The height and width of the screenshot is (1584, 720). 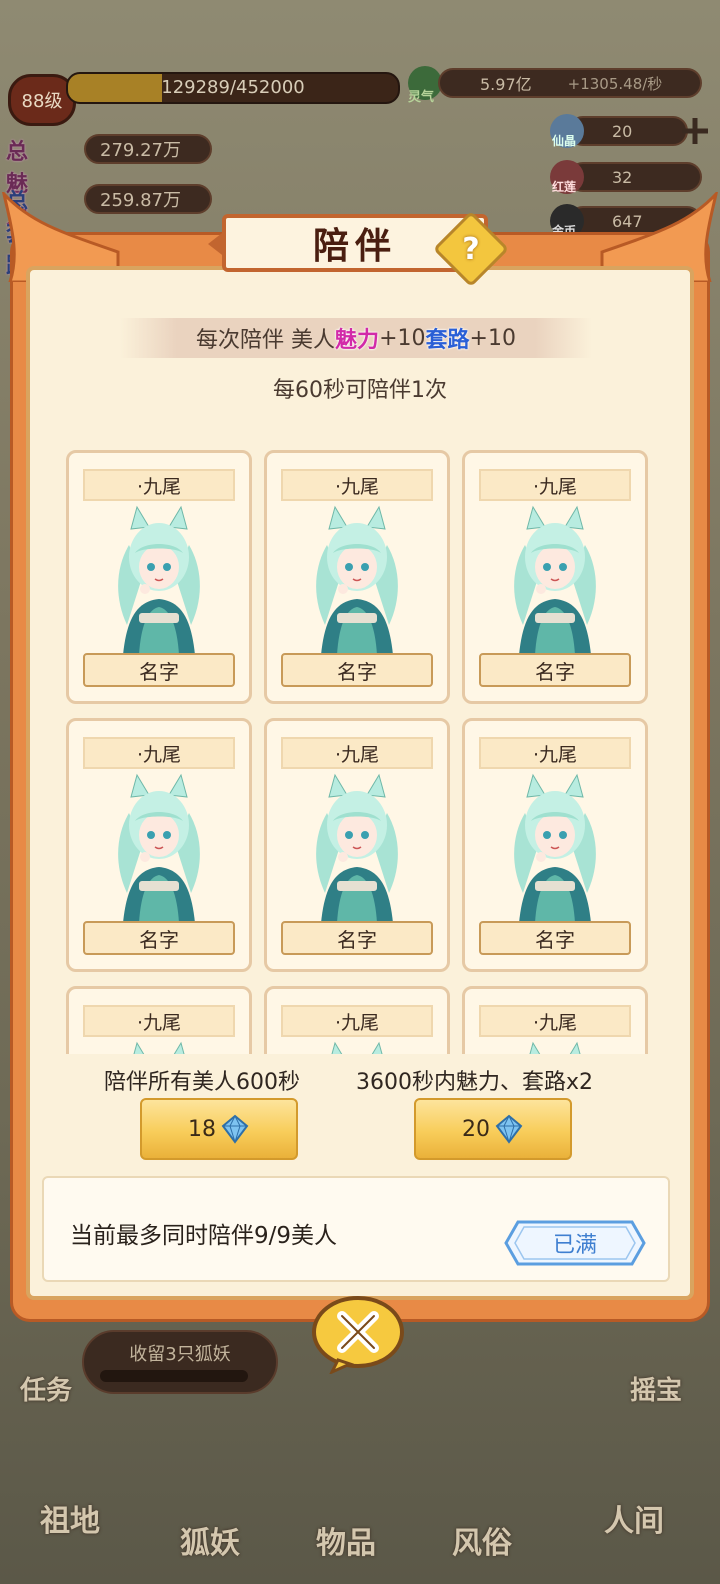 I want to click on route-bonus: +10, so click(x=492, y=338).